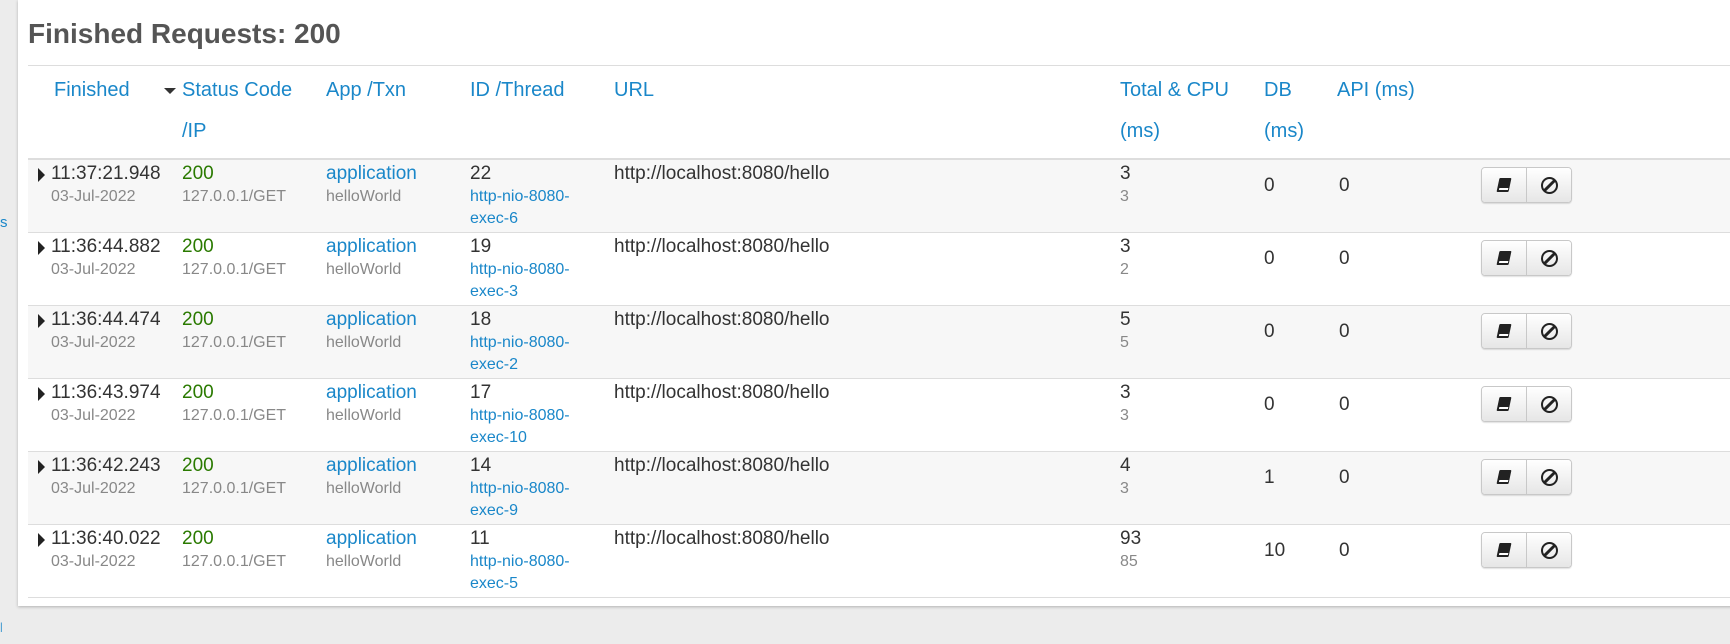 The width and height of the screenshot is (1730, 644). Describe the element at coordinates (170, 91) in the screenshot. I see `caret-down-icon` at that location.